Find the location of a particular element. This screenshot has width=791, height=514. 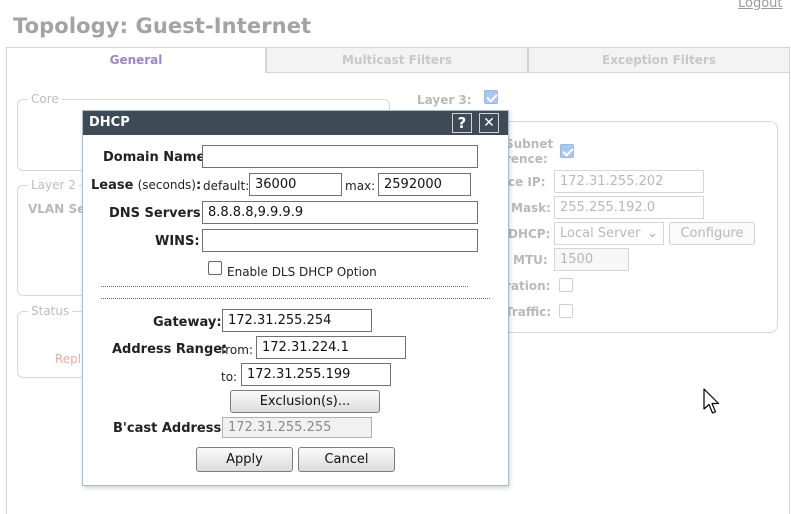

traffic-label: Traffic: is located at coordinates (528, 312).